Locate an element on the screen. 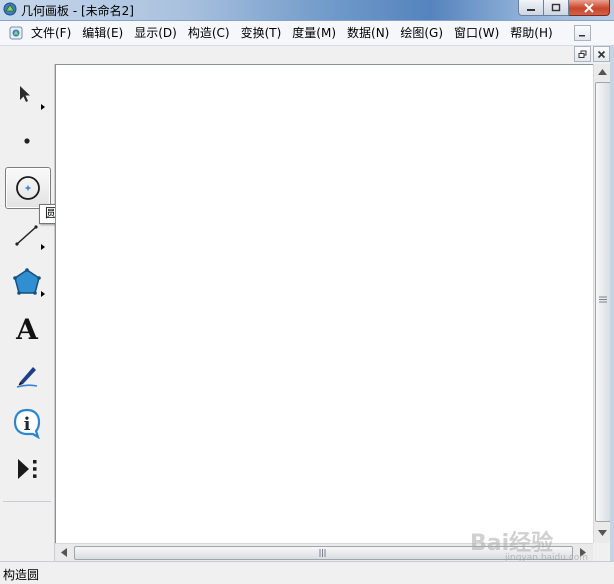 Image resolution: width=614 pixels, height=584 pixels. pentagon-shape is located at coordinates (27, 281).